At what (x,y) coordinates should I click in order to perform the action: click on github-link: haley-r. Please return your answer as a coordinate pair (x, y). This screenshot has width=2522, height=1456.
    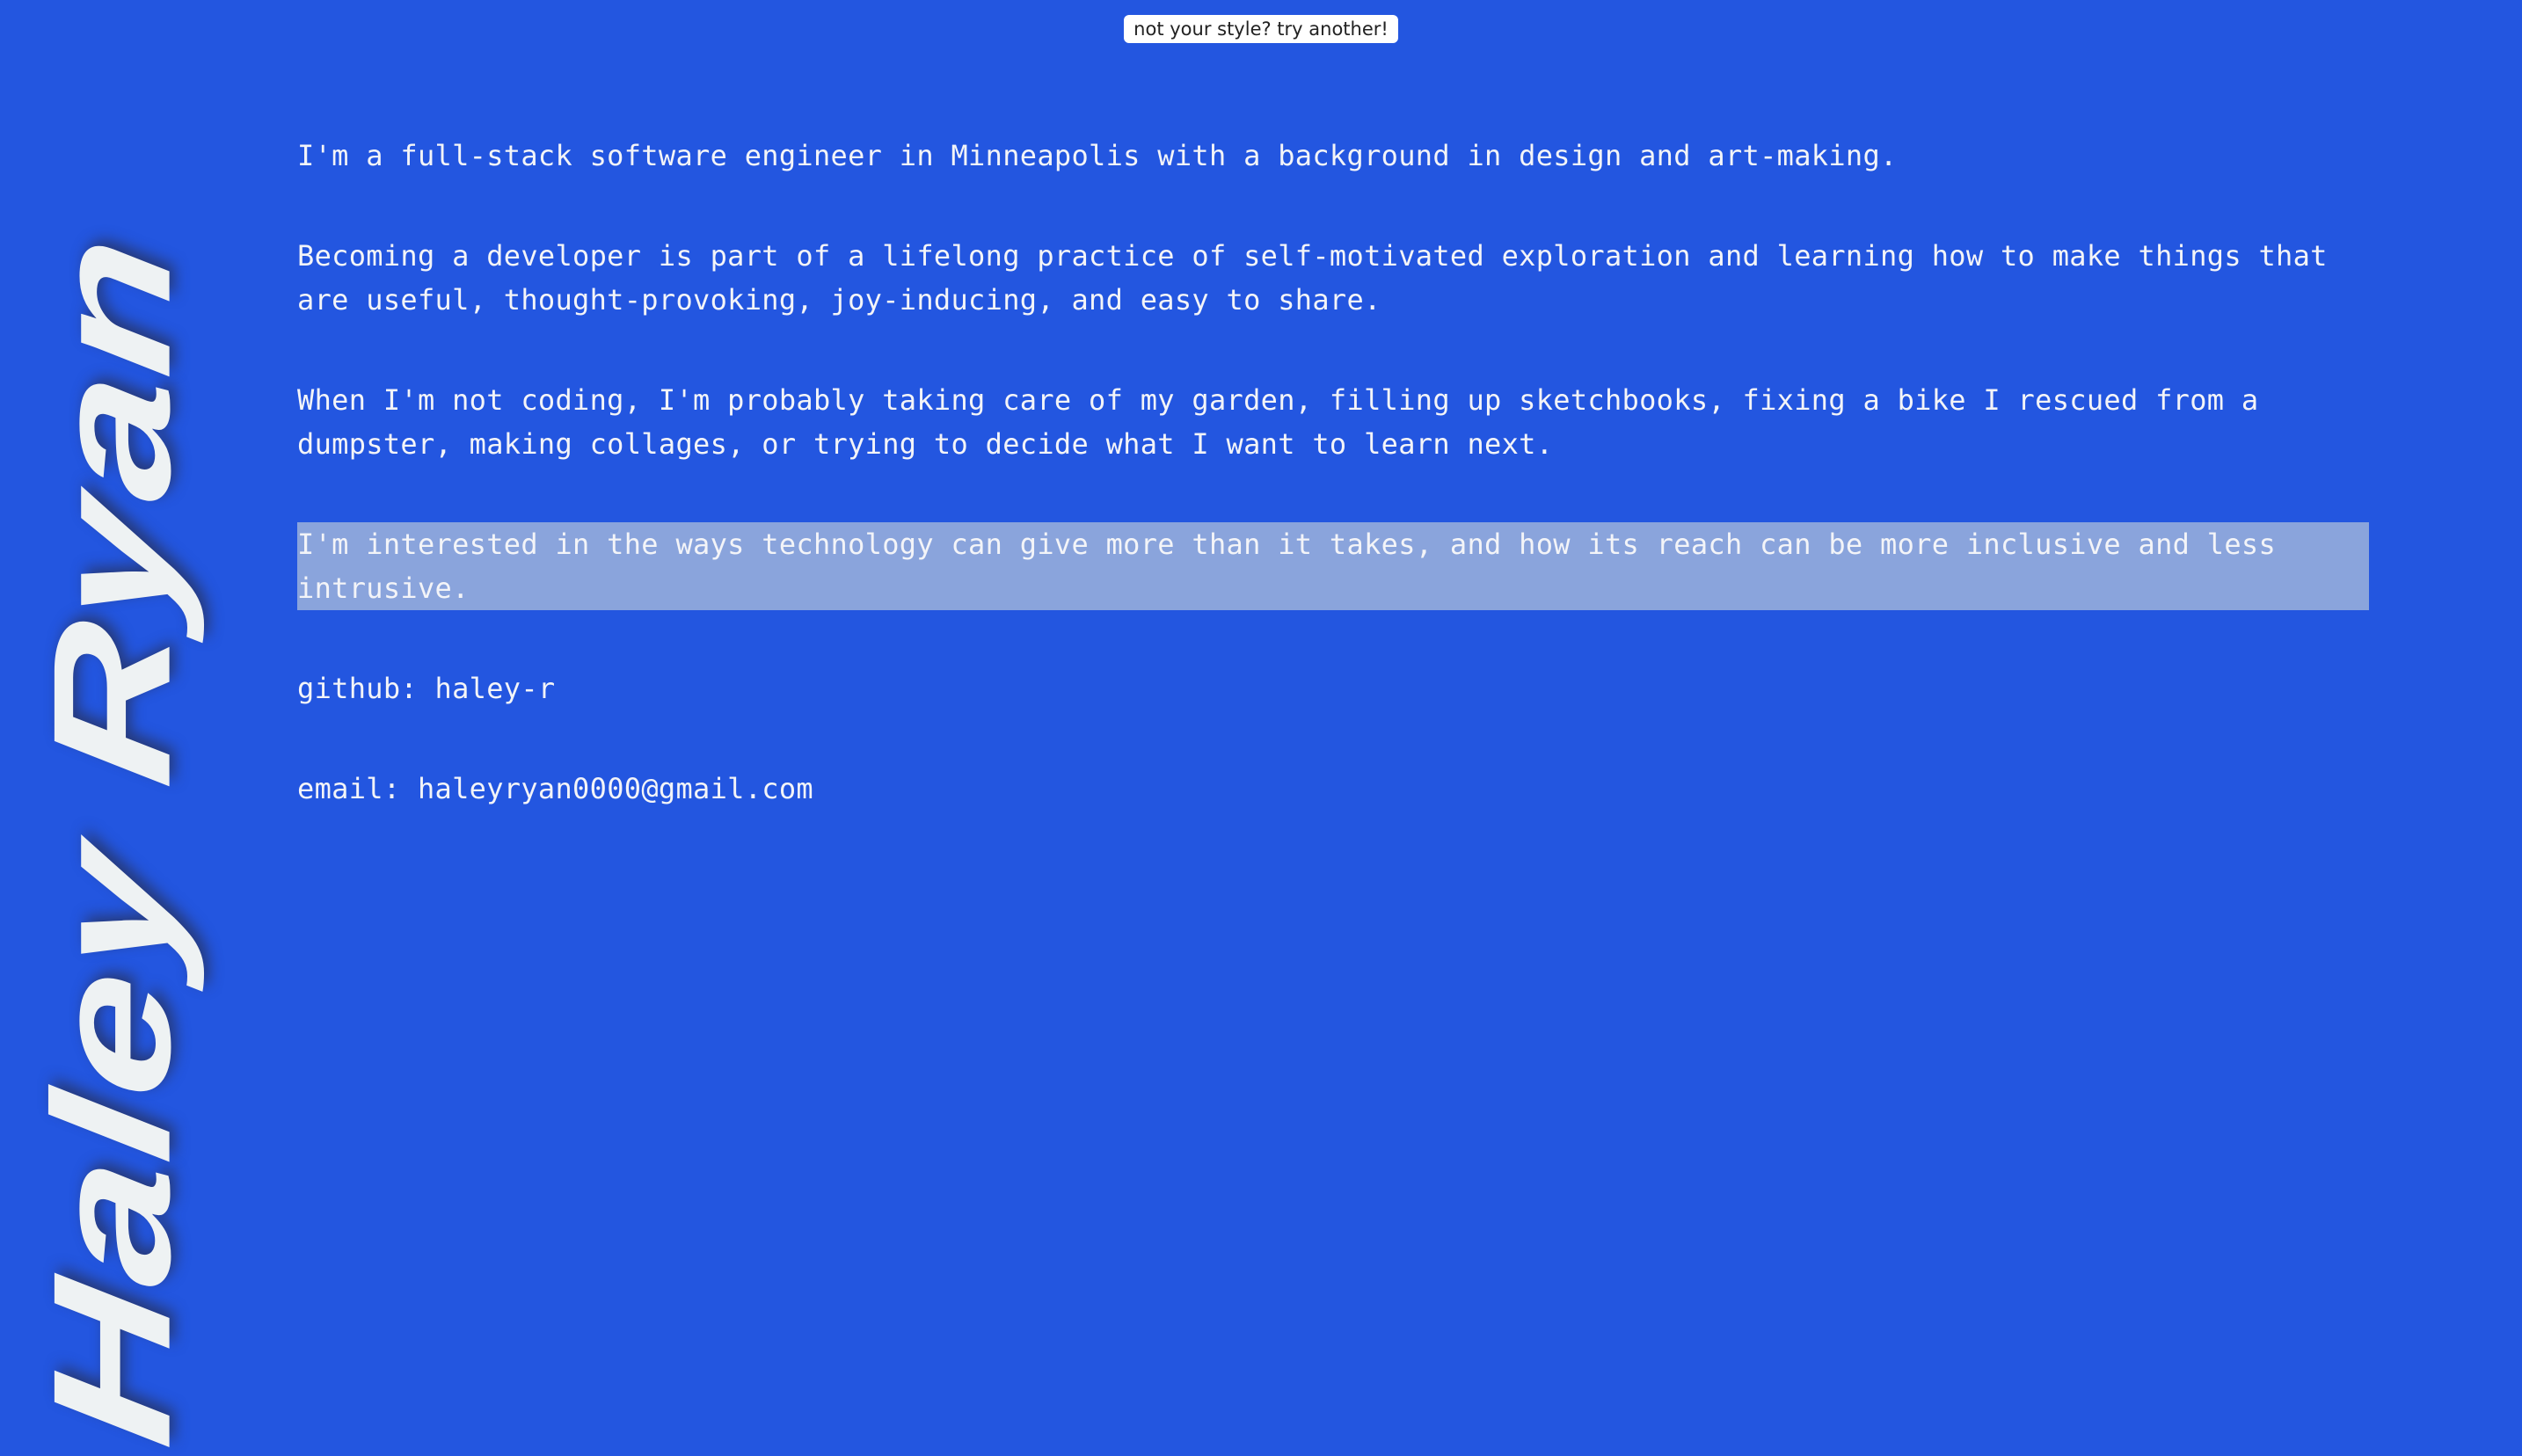
    Looking at the image, I should click on (495, 688).